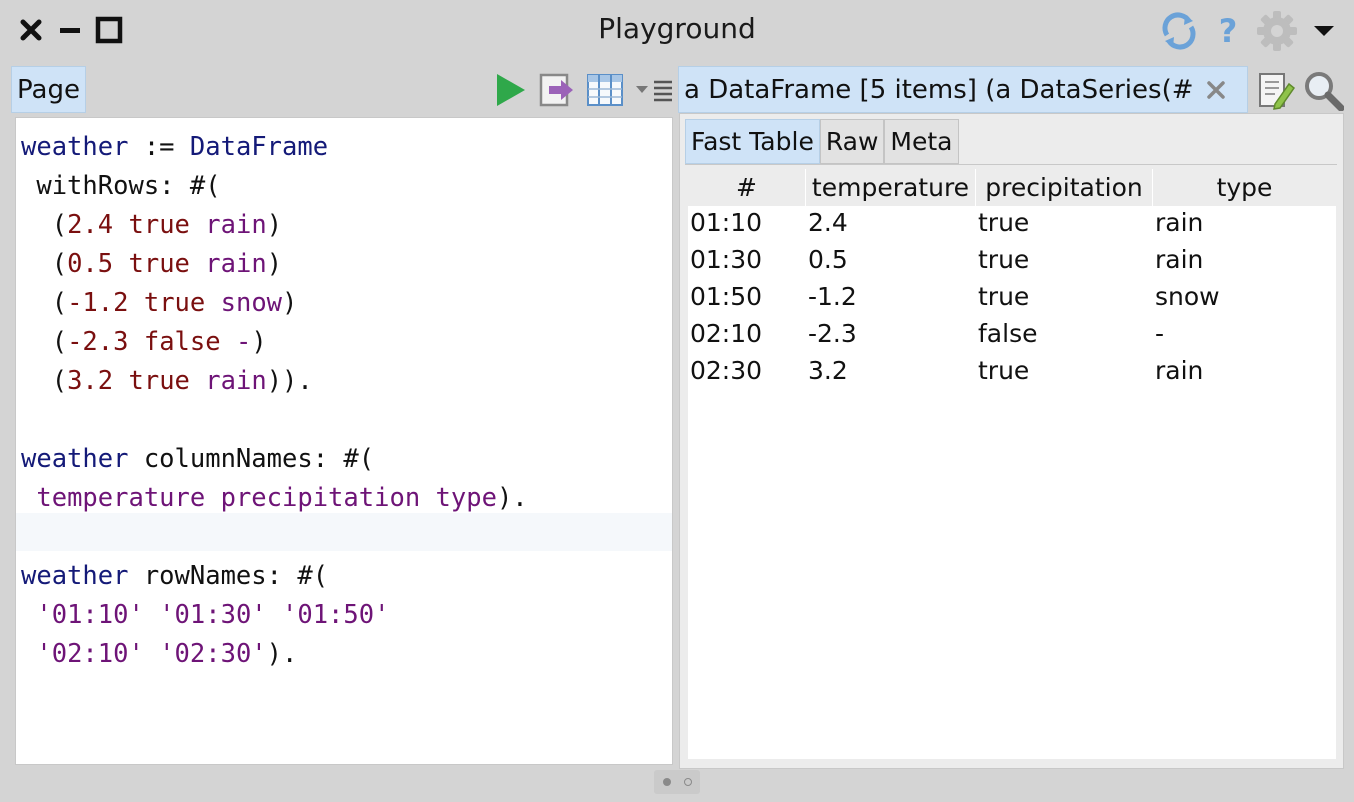 The image size is (1354, 802). I want to click on sync-button, so click(1179, 31).